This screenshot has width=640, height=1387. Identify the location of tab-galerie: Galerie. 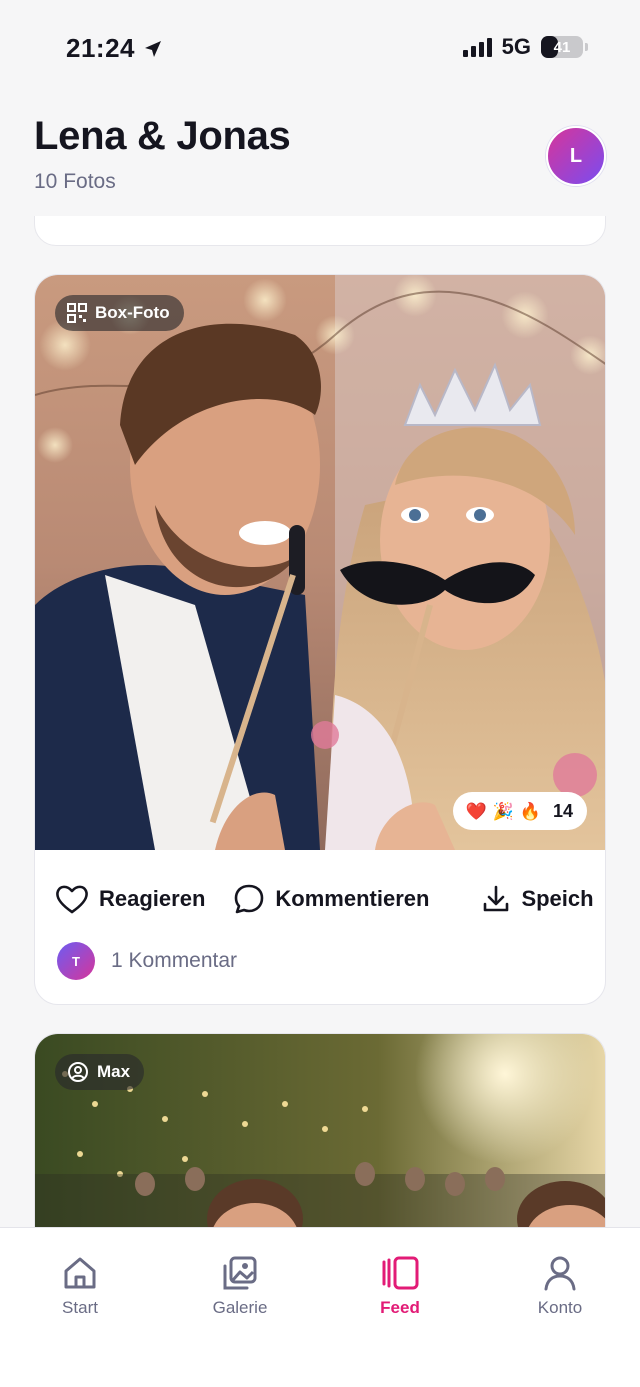
(240, 1286).